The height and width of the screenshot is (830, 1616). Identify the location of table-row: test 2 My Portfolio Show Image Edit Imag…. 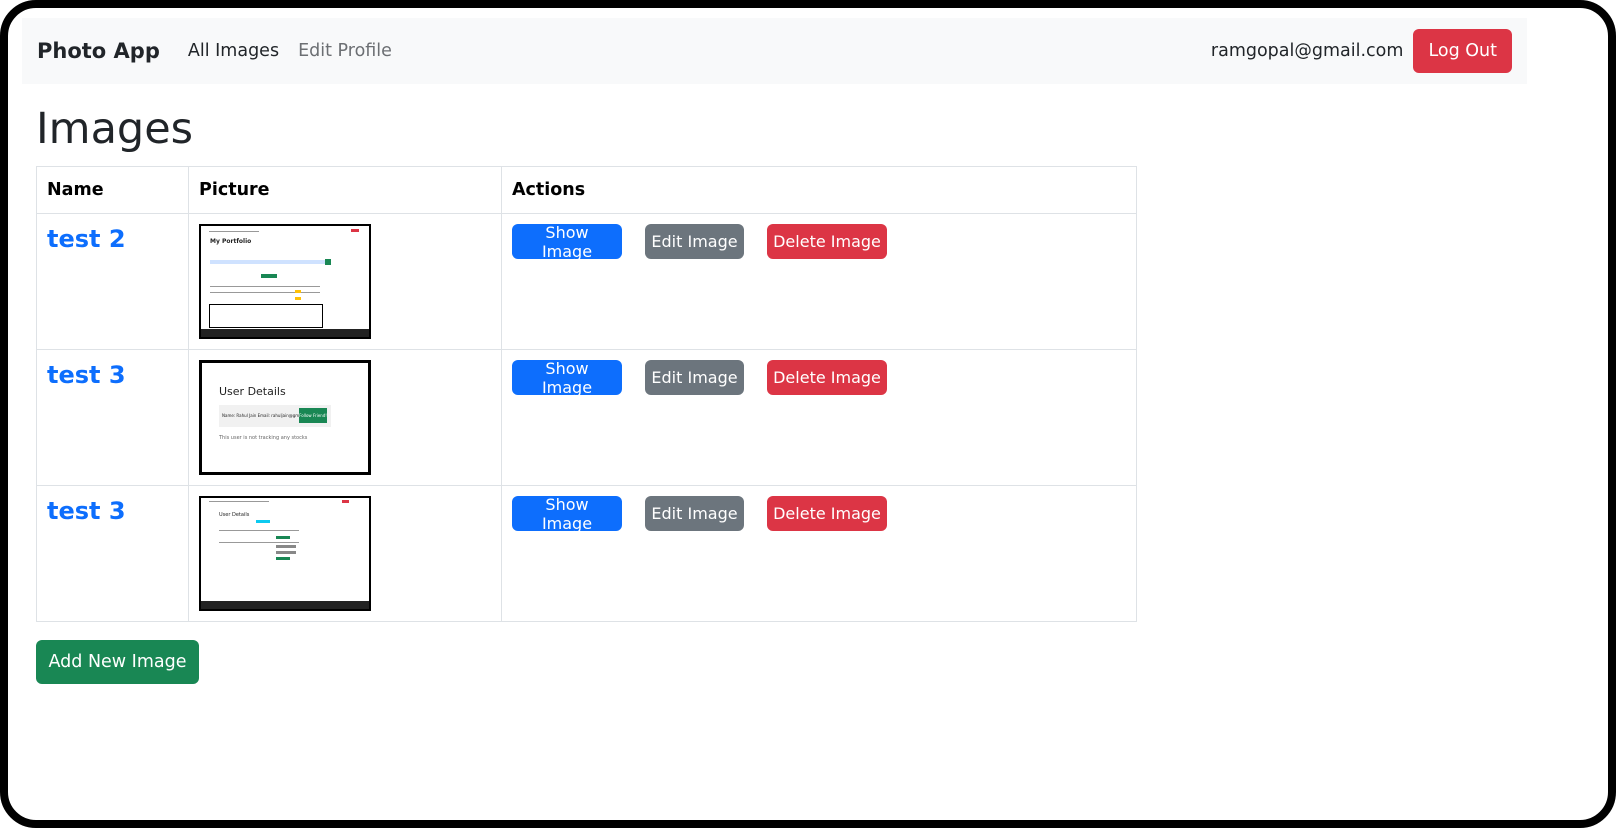
(586, 281).